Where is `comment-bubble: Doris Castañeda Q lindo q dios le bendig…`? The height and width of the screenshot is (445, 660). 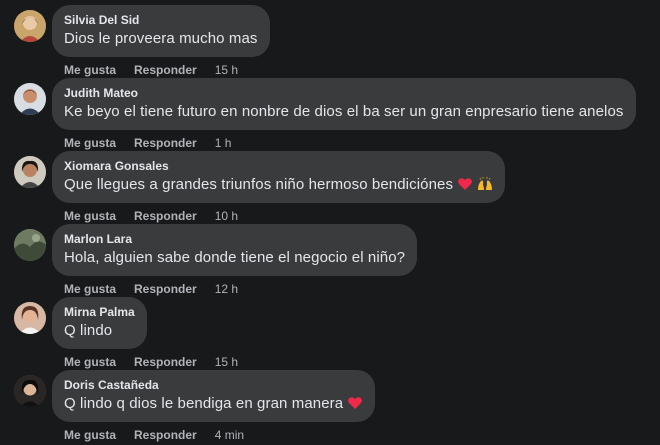
comment-bubble: Doris Castañeda Q lindo q dios le bendig… is located at coordinates (214, 396).